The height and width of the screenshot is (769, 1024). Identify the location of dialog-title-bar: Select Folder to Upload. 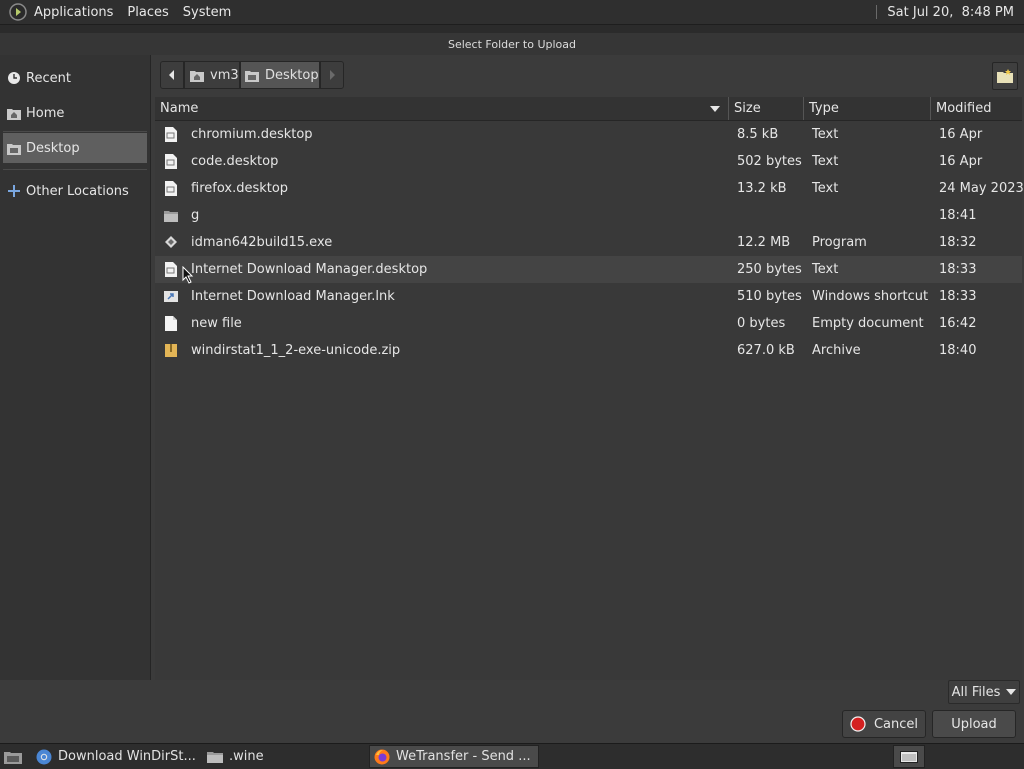
(512, 44).